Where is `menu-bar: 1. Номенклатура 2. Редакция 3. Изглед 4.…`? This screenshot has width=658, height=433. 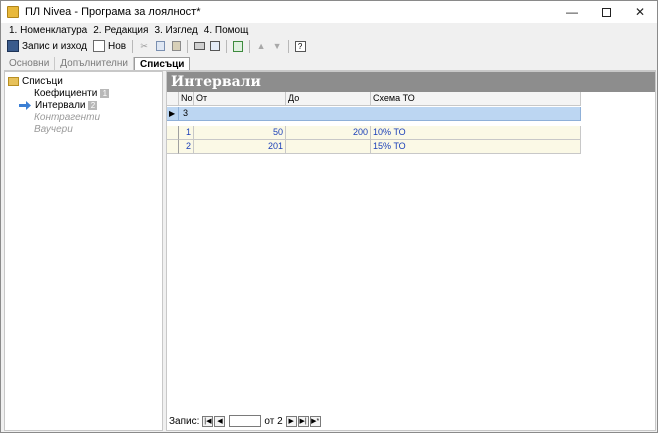 menu-bar: 1. Номенклатура 2. Редакция 3. Изглед 4.… is located at coordinates (329, 30).